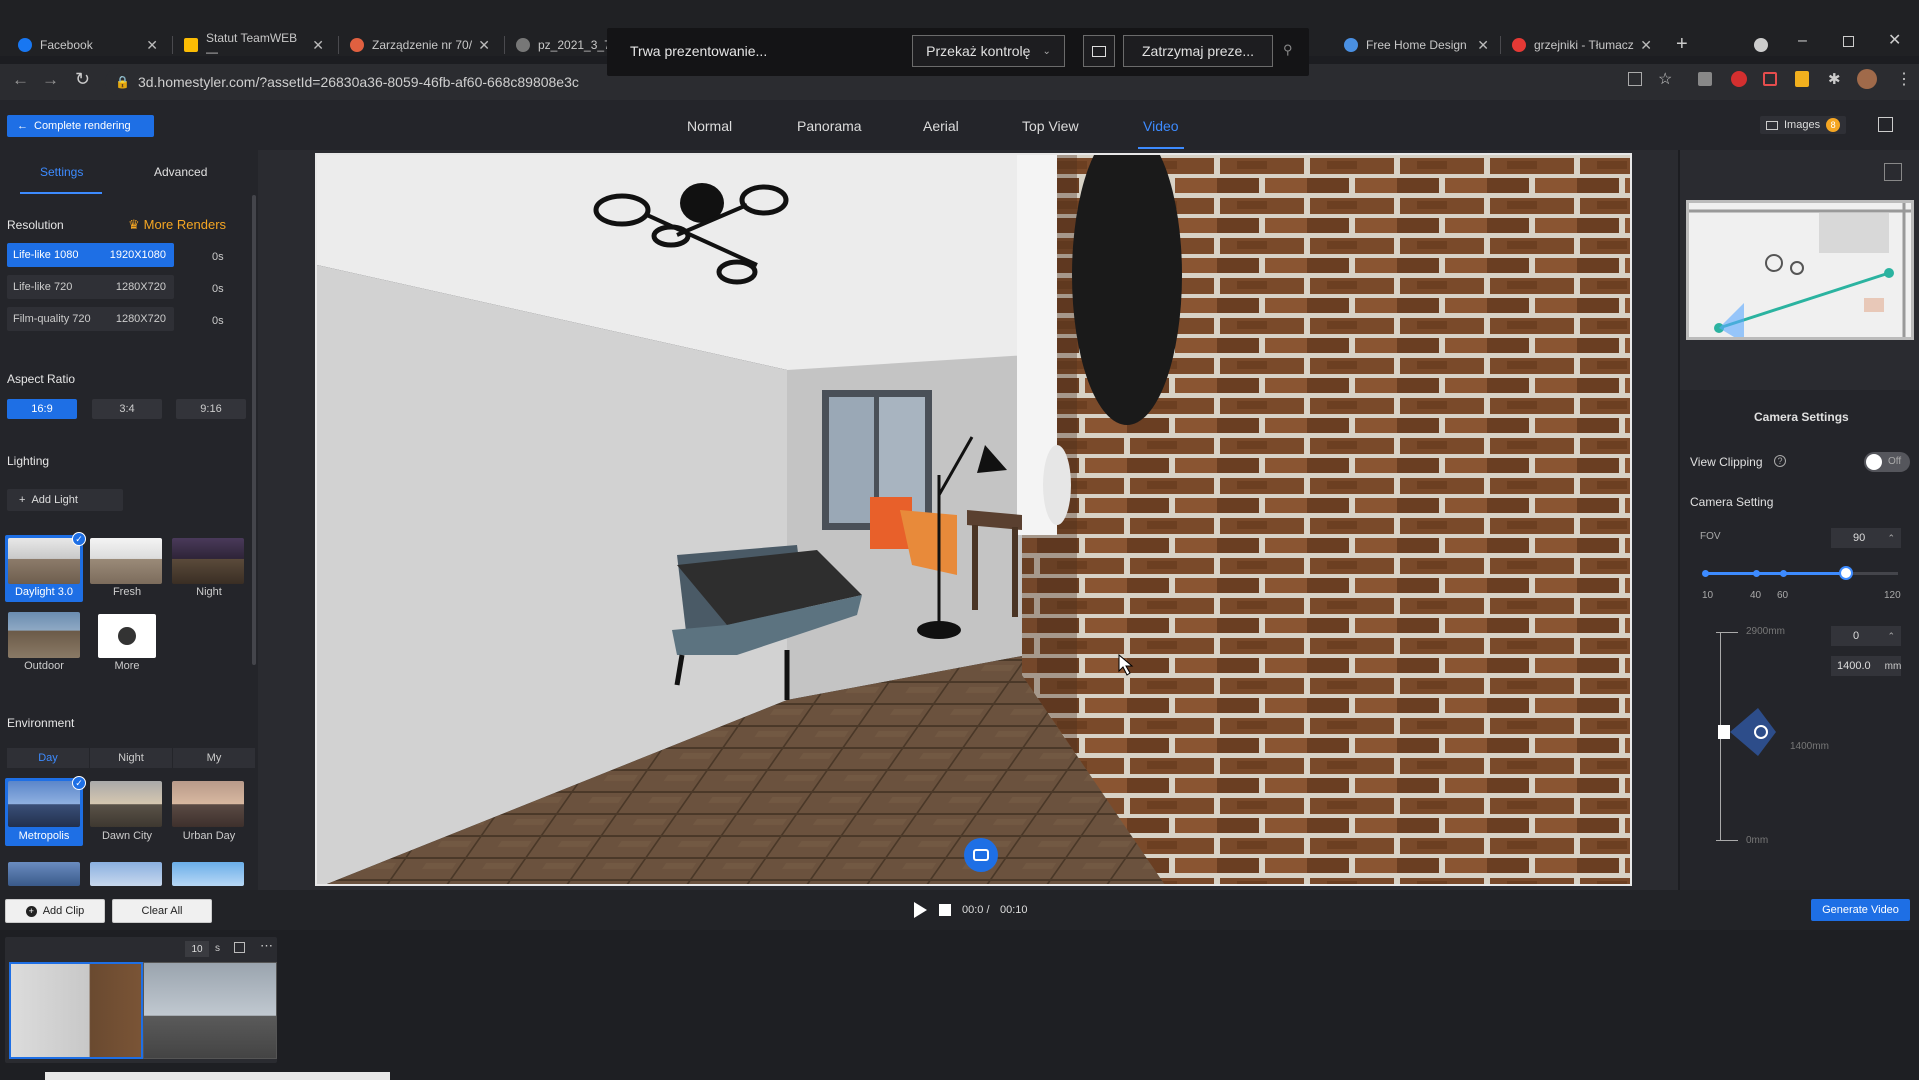 This screenshot has height=1080, width=1919. What do you see at coordinates (137, 255) in the screenshot?
I see `resolution-size: 1920X1080` at bounding box center [137, 255].